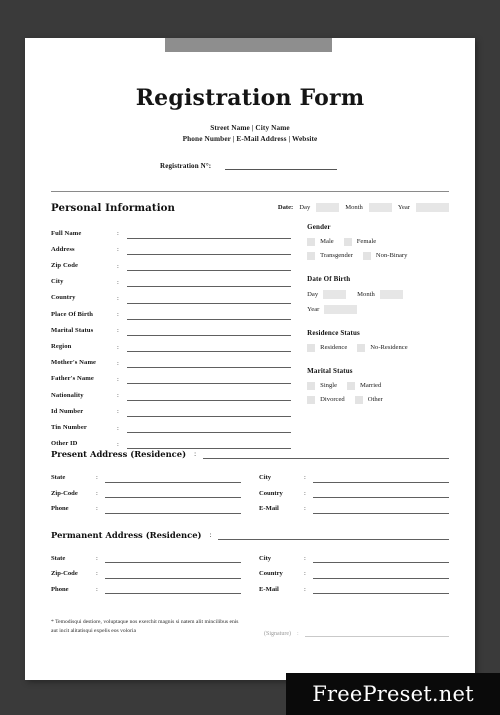 The height and width of the screenshot is (715, 500). What do you see at coordinates (380, 208) in the screenshot?
I see `date-month-input` at bounding box center [380, 208].